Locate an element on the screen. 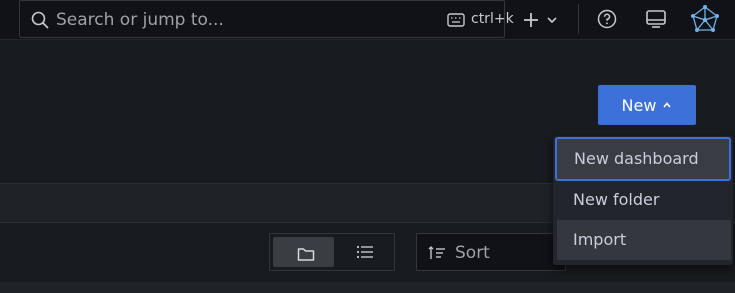  search-input: Search or jump to... ctrl+k is located at coordinates (266, 19).